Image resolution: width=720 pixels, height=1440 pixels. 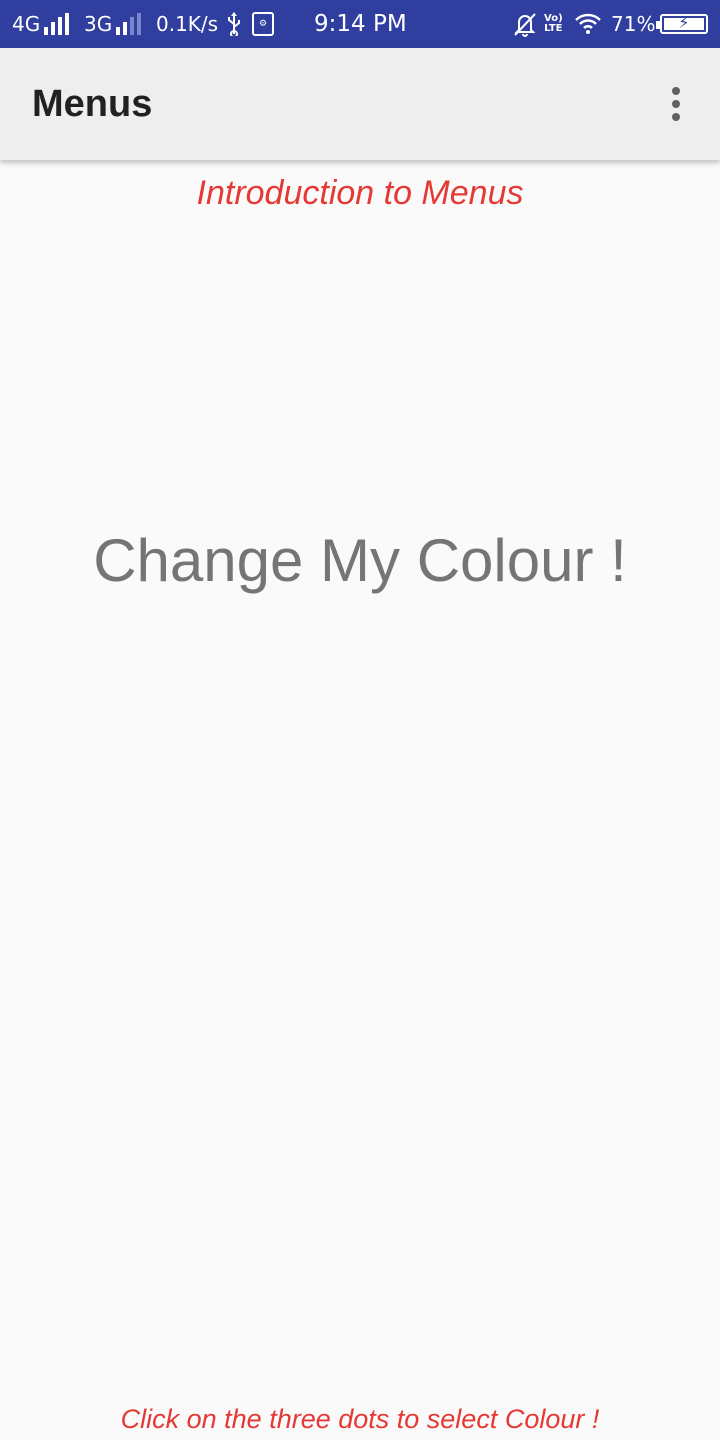 I want to click on muted-bell-icon, so click(x=525, y=24).